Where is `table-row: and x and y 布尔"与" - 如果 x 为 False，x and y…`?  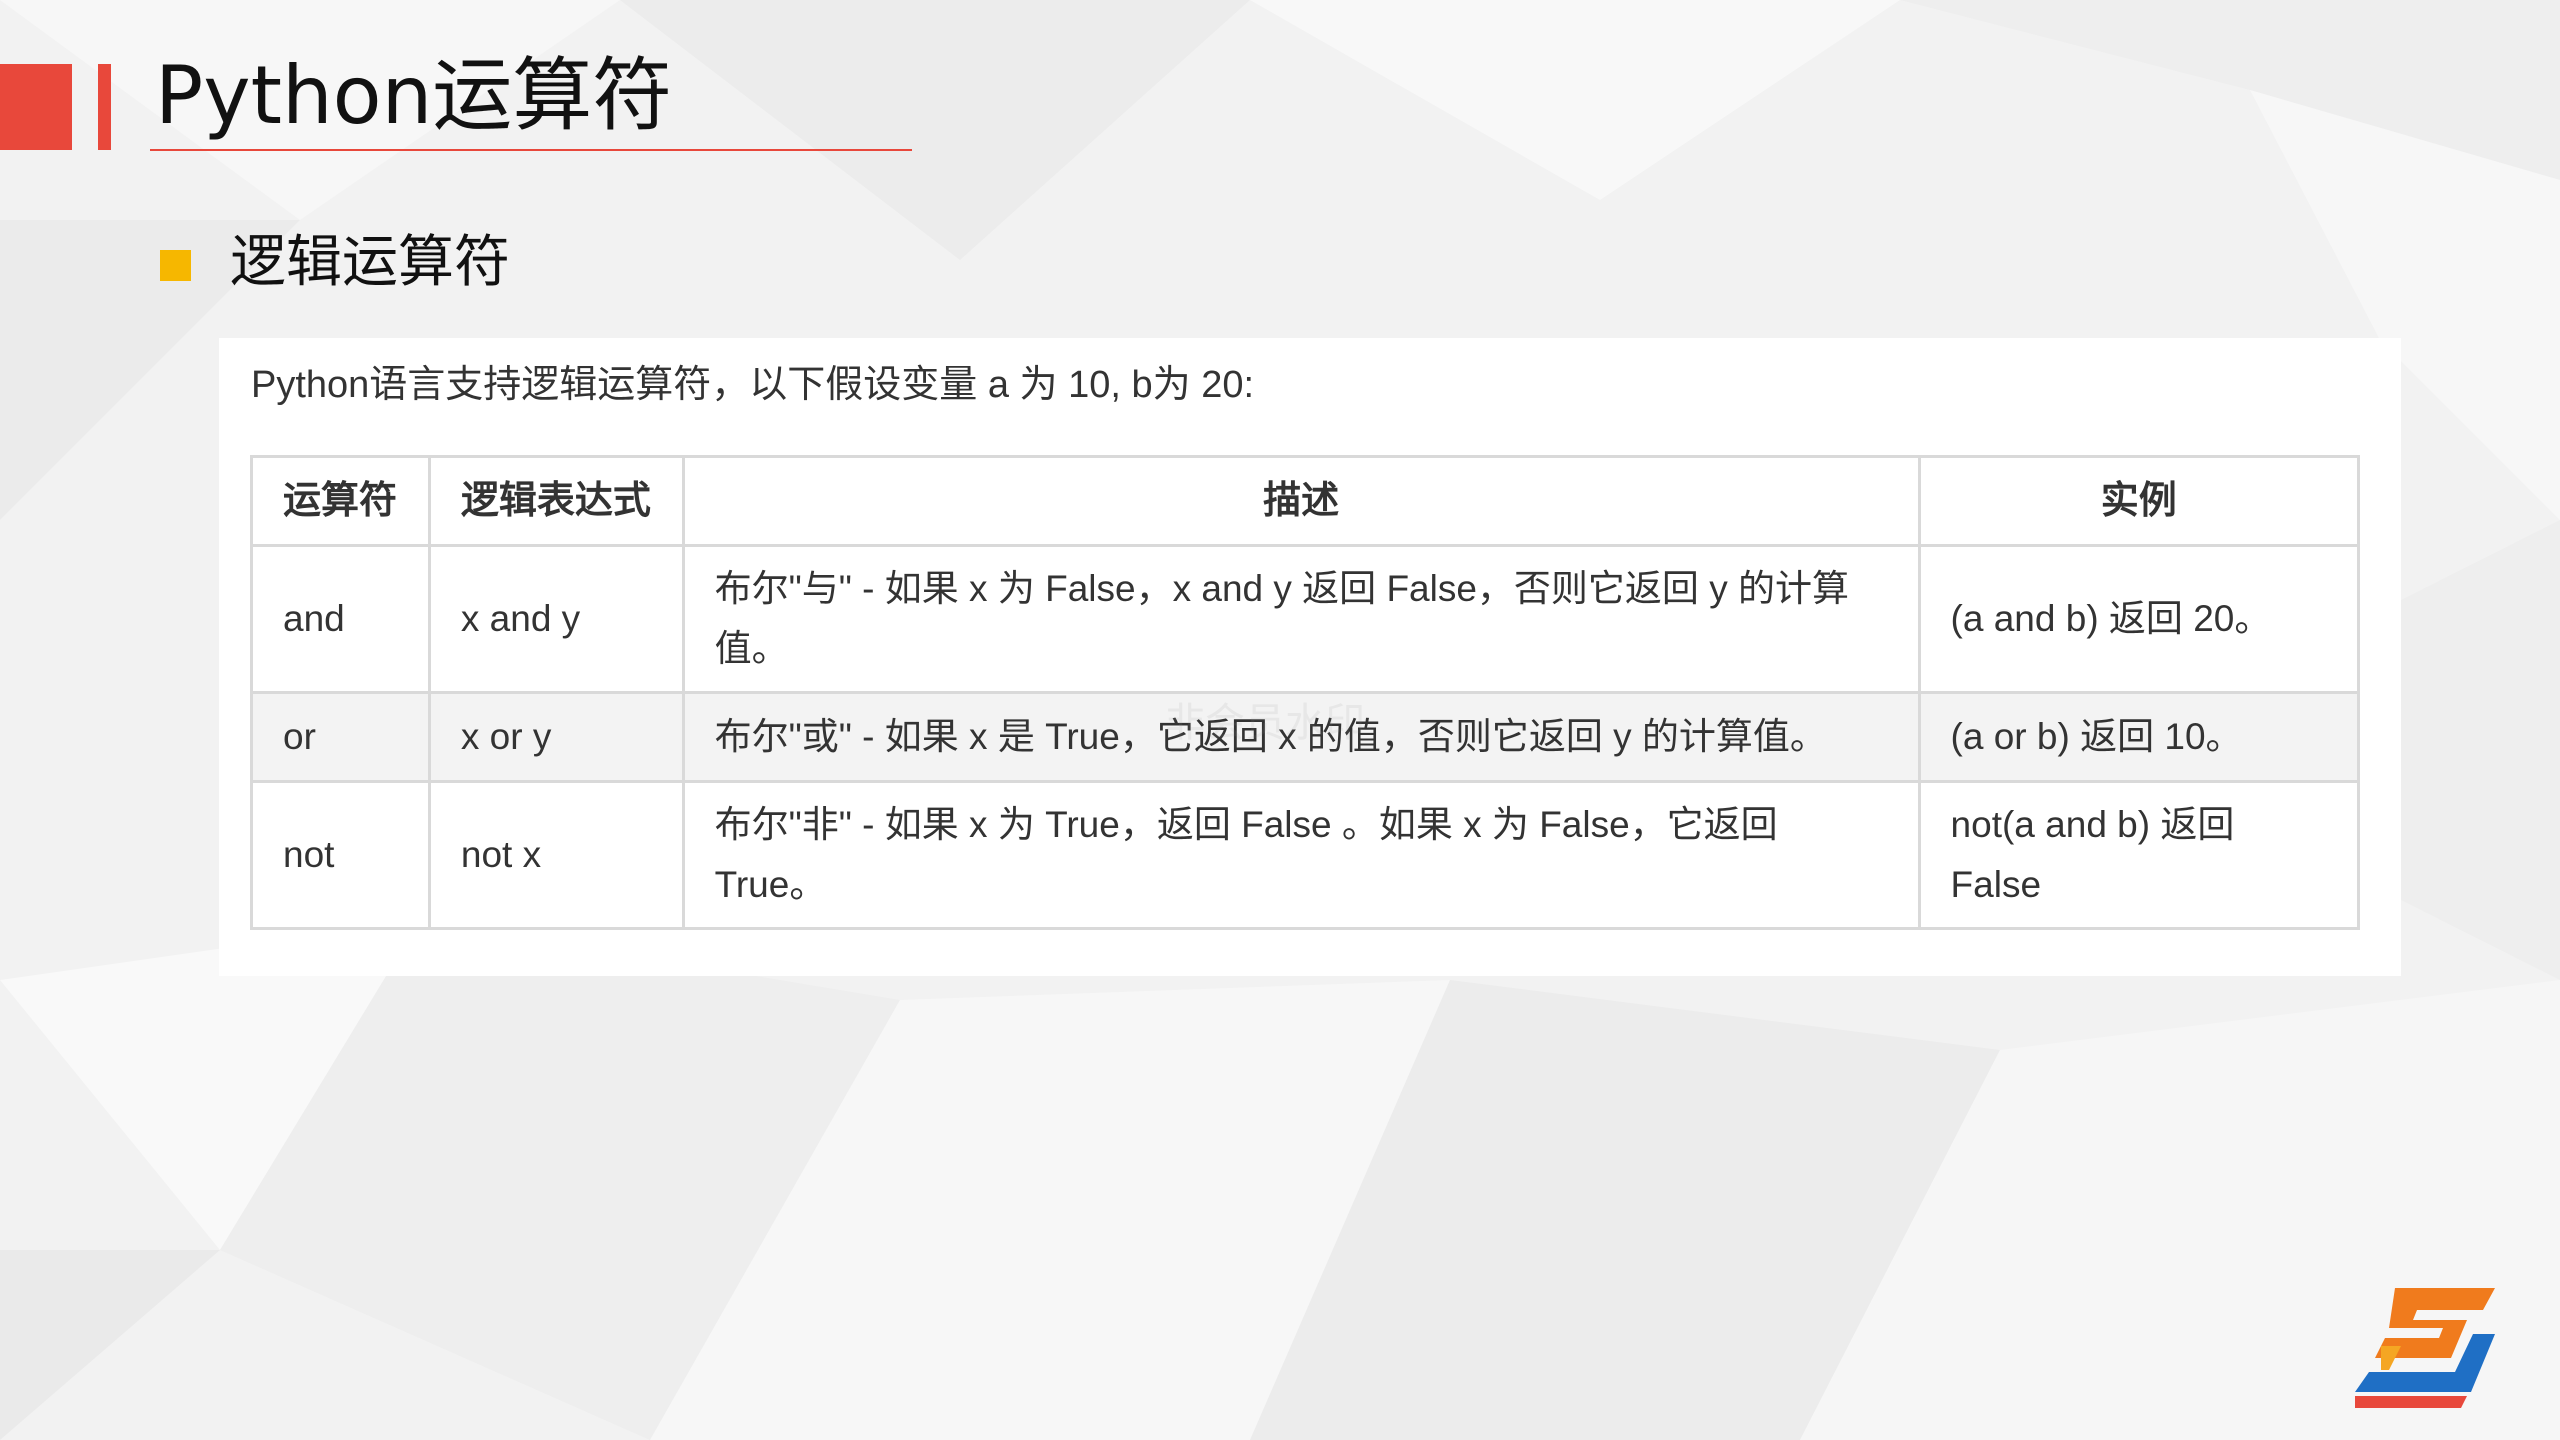
table-row: and x and y 布尔"与" - 如果 x 为 False，x and y… is located at coordinates (1305, 619).